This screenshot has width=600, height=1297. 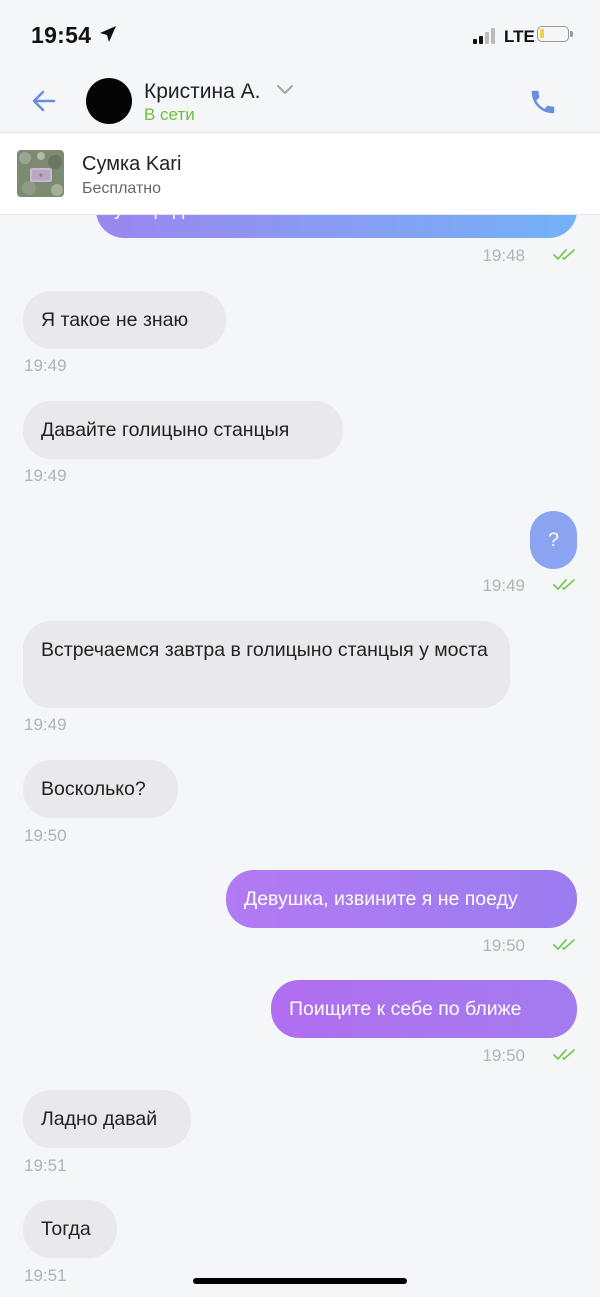 I want to click on message-text: Давайте голицыно станцыя, so click(x=165, y=430).